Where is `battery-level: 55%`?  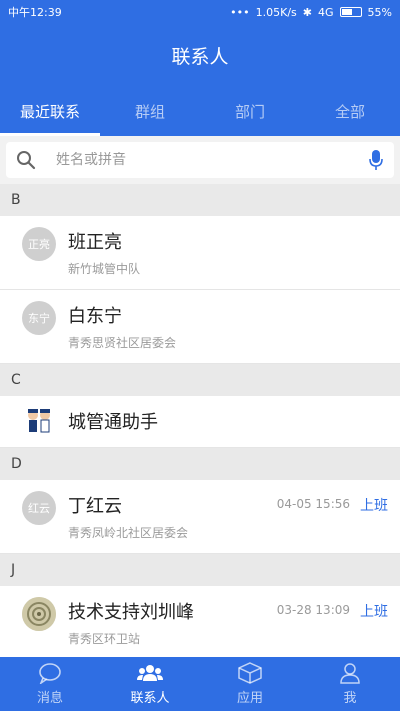 battery-level: 55% is located at coordinates (379, 12).